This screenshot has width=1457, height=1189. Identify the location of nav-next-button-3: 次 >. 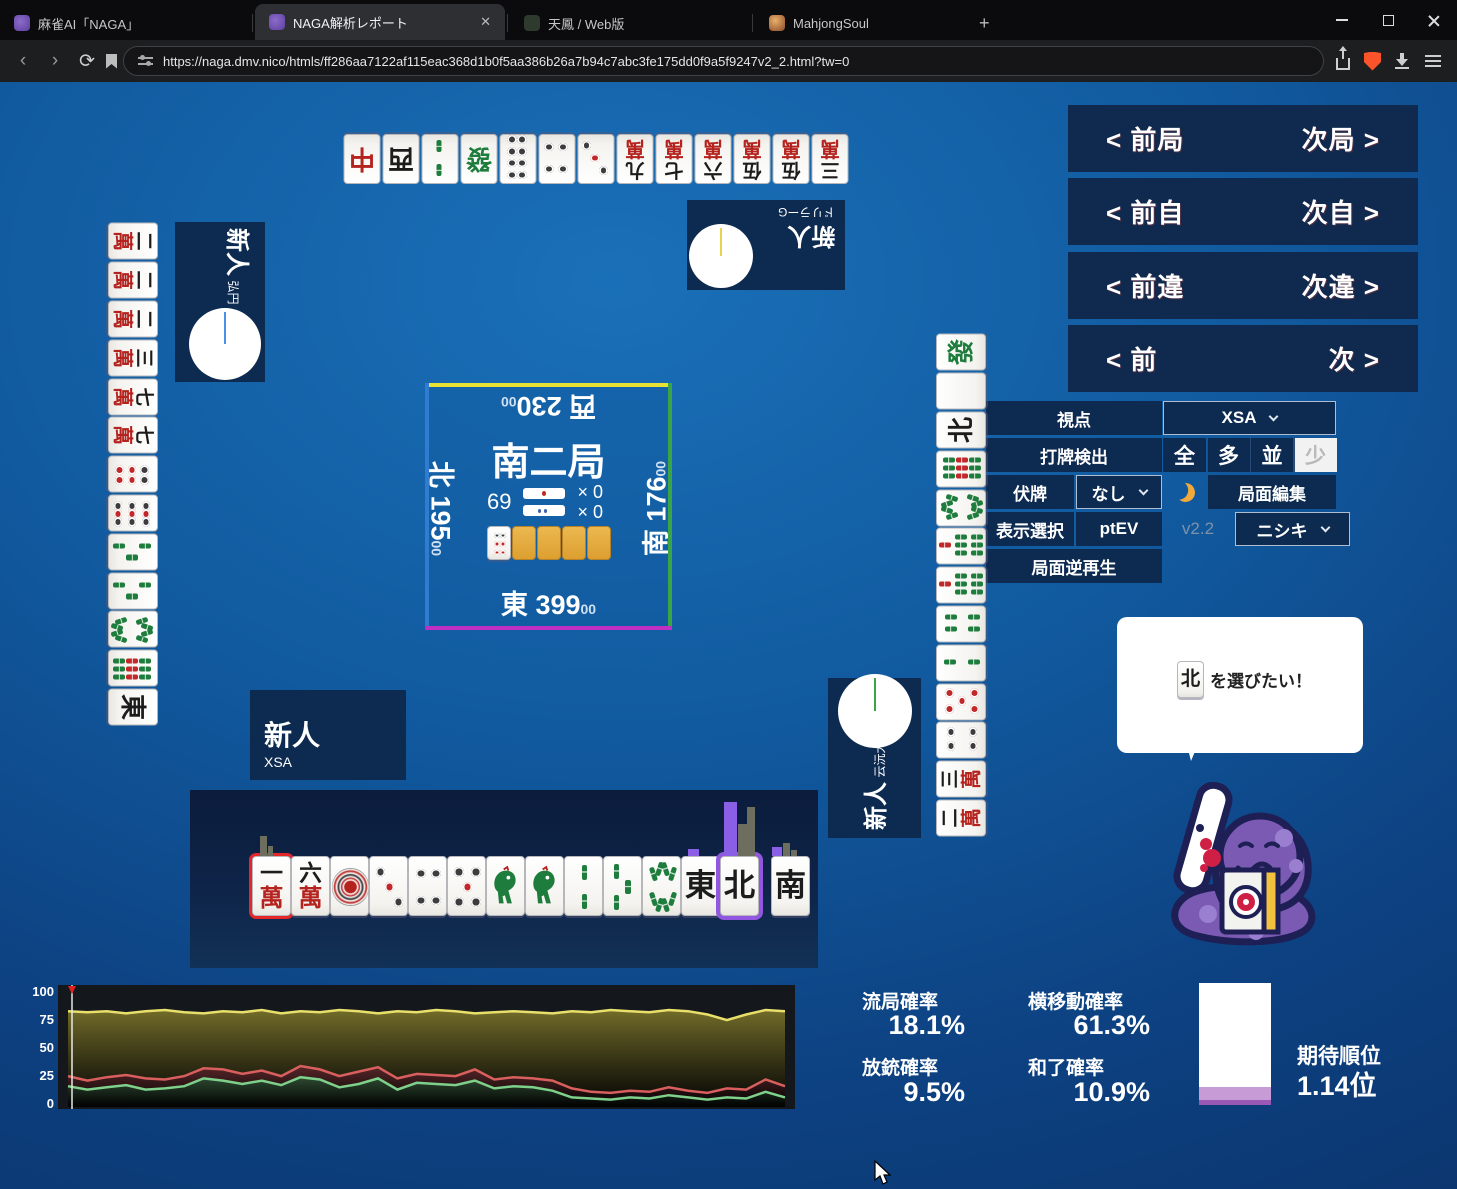
(1354, 358).